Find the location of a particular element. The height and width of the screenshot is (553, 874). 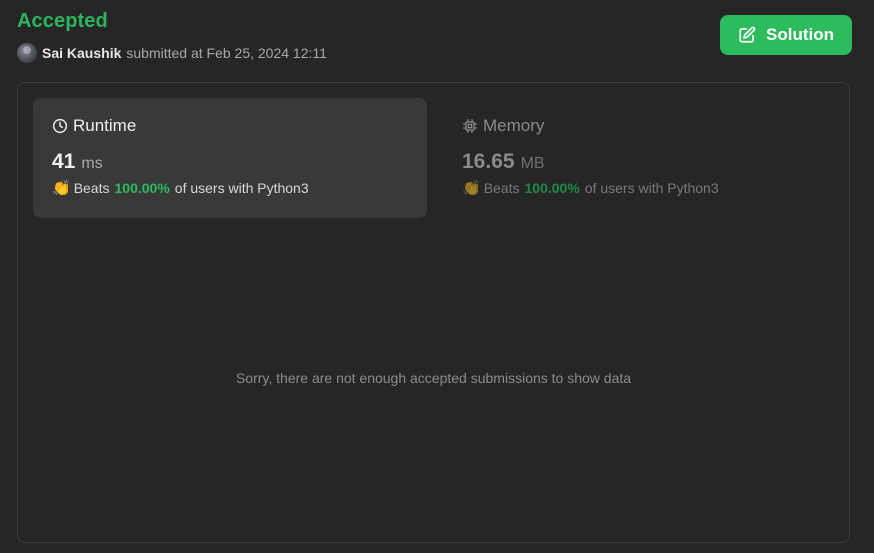

memory-value: 16.65 is located at coordinates (488, 161).